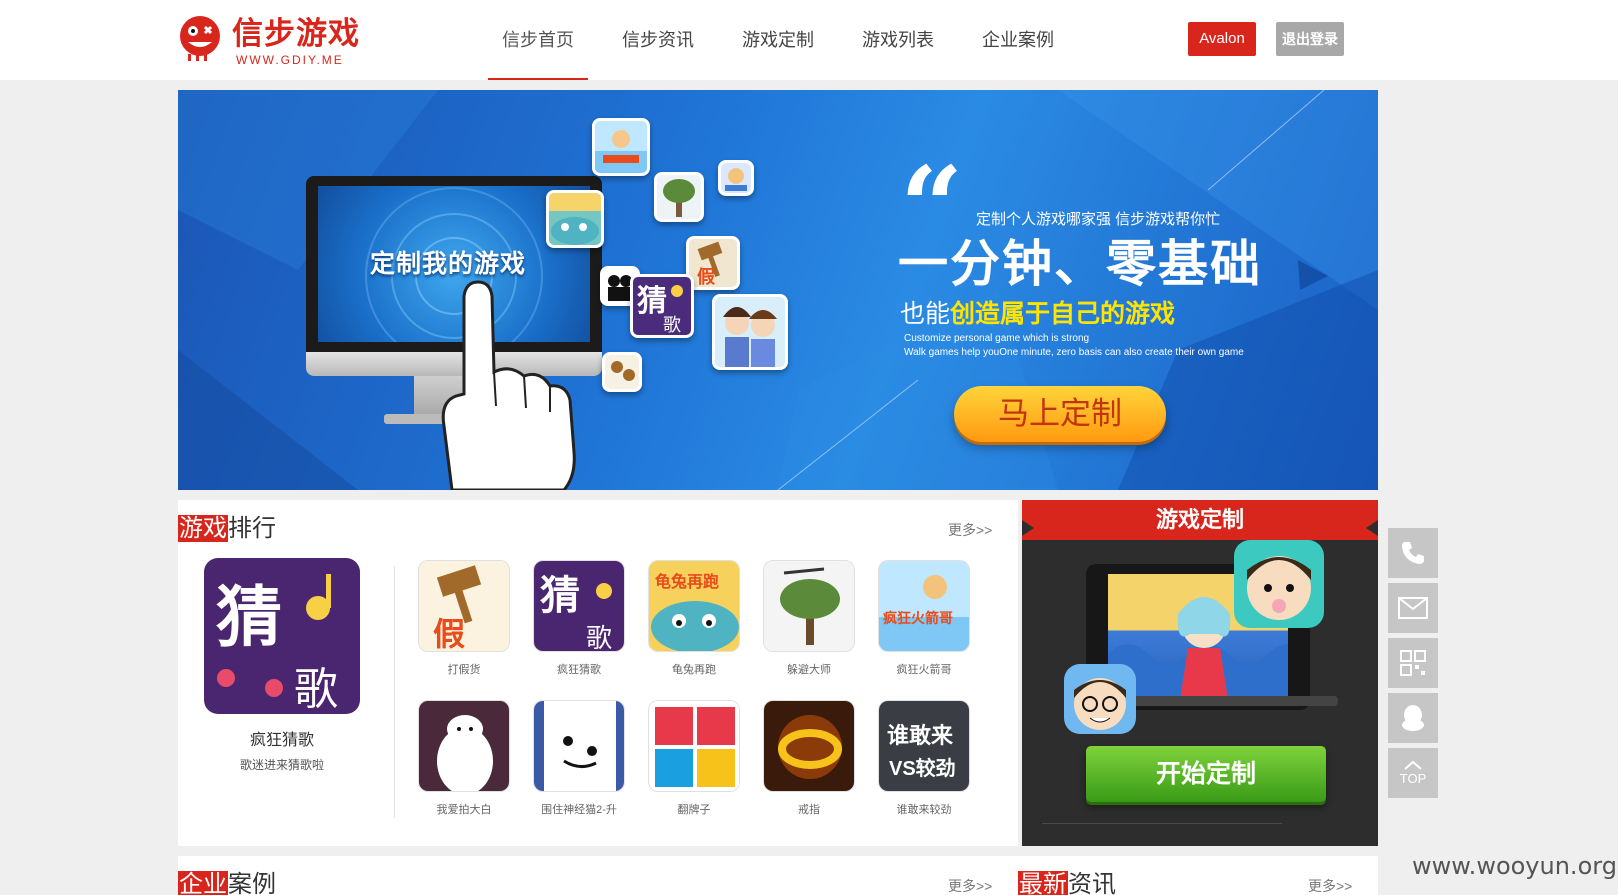 This screenshot has height=895, width=1618. Describe the element at coordinates (694, 810) in the screenshot. I see `game-name: 翻牌子` at that location.